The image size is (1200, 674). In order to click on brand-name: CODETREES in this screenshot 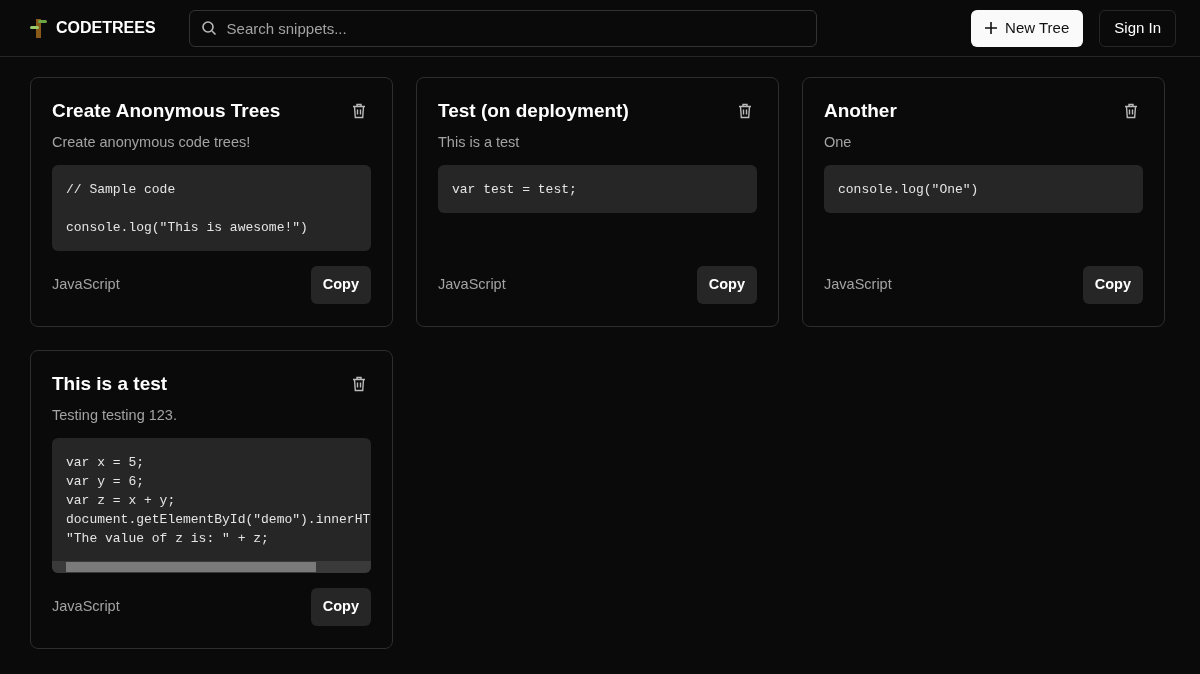, I will do `click(106, 28)`.